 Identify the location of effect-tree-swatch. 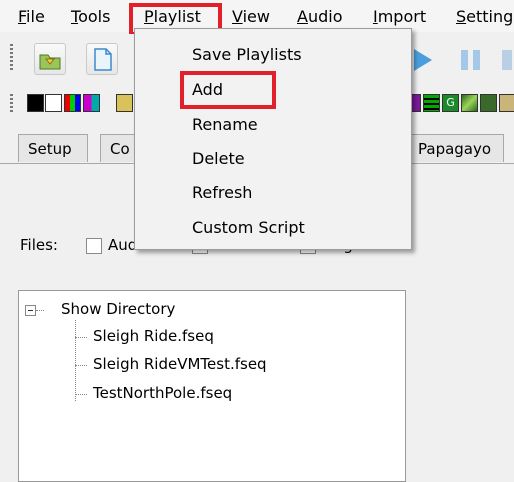
(469, 103).